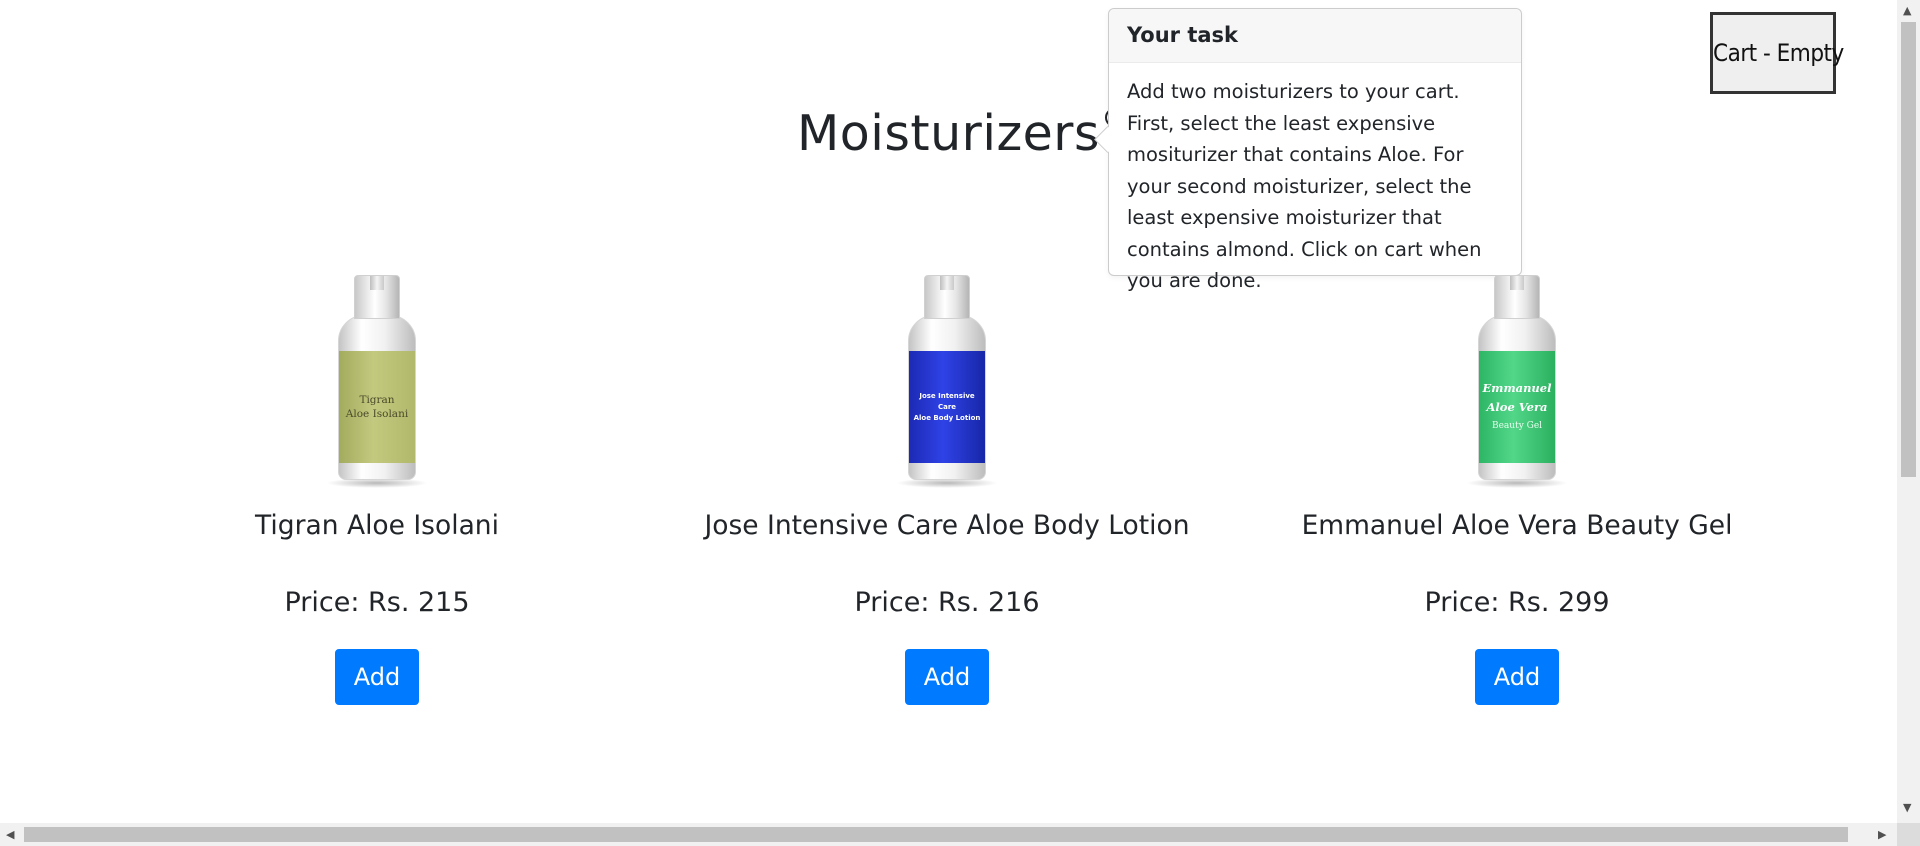  Describe the element at coordinates (1882, 834) in the screenshot. I see `scroll-right-icon: ▶` at that location.